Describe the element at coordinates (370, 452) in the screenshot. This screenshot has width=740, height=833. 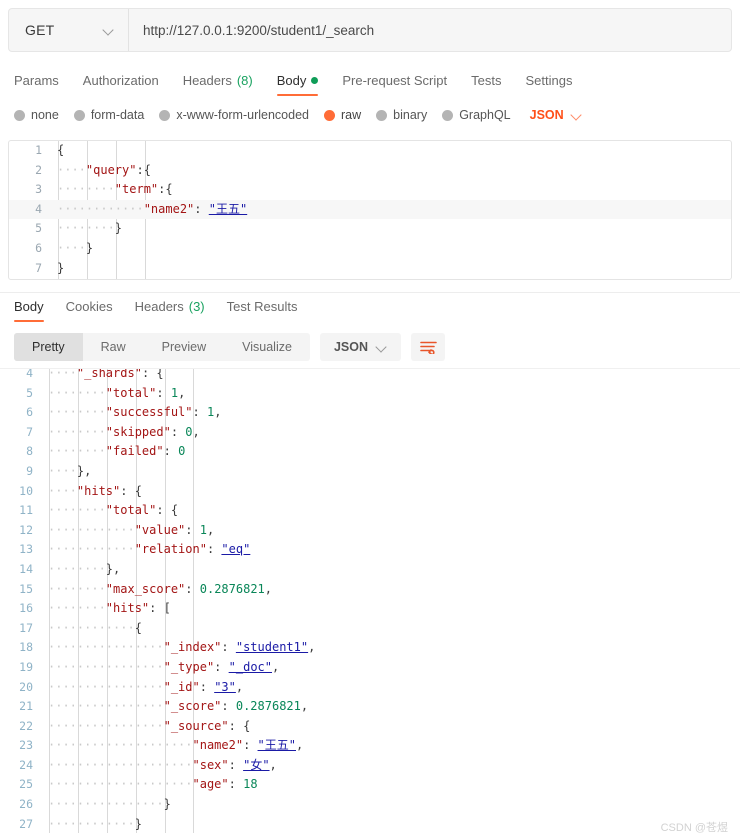
I see `code-line: 8 ········"failed": 0` at that location.